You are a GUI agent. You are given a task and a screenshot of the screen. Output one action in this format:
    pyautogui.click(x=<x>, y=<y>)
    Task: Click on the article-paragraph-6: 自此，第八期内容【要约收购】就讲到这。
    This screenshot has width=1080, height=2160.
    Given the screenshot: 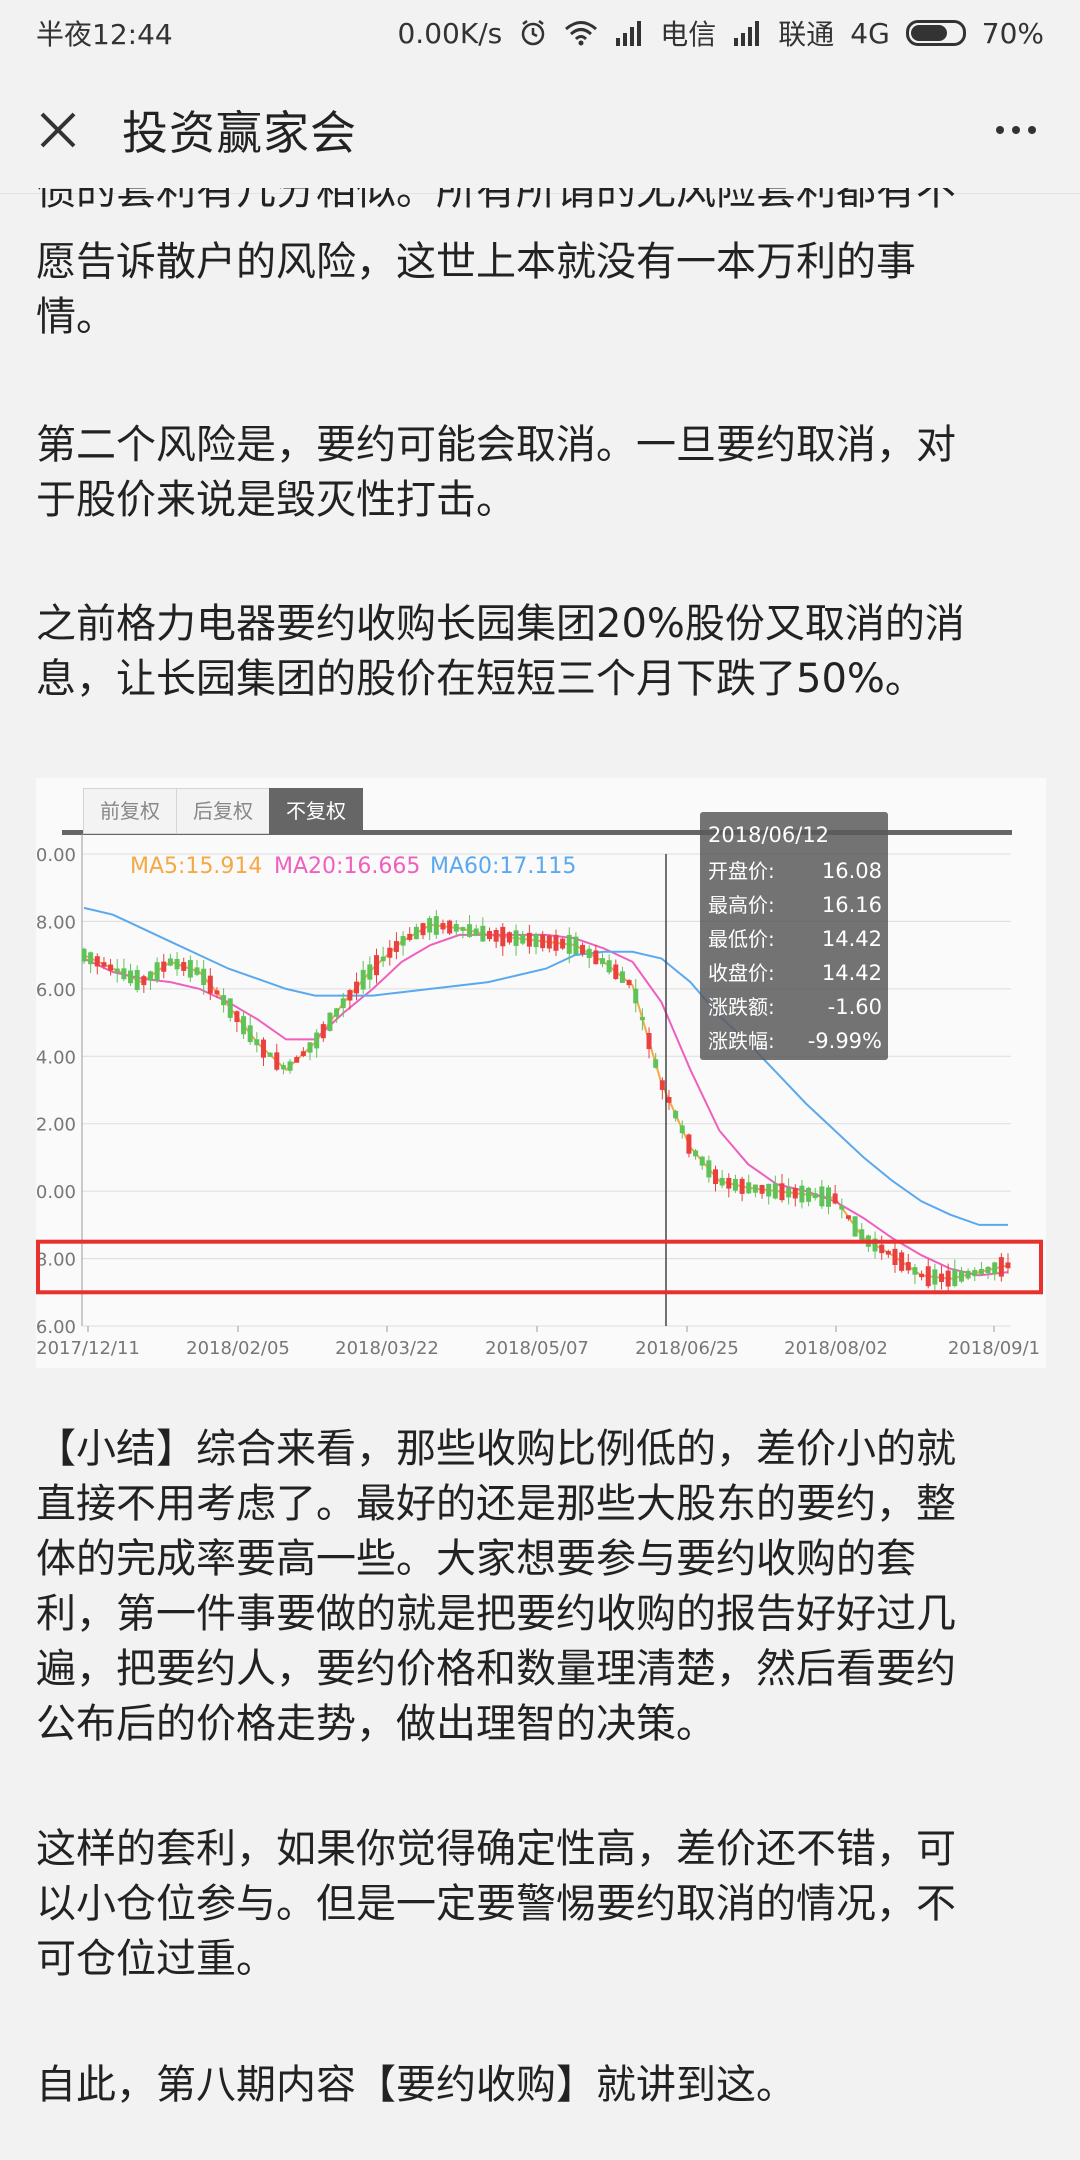 What is the action you would take?
    pyautogui.click(x=416, y=2085)
    